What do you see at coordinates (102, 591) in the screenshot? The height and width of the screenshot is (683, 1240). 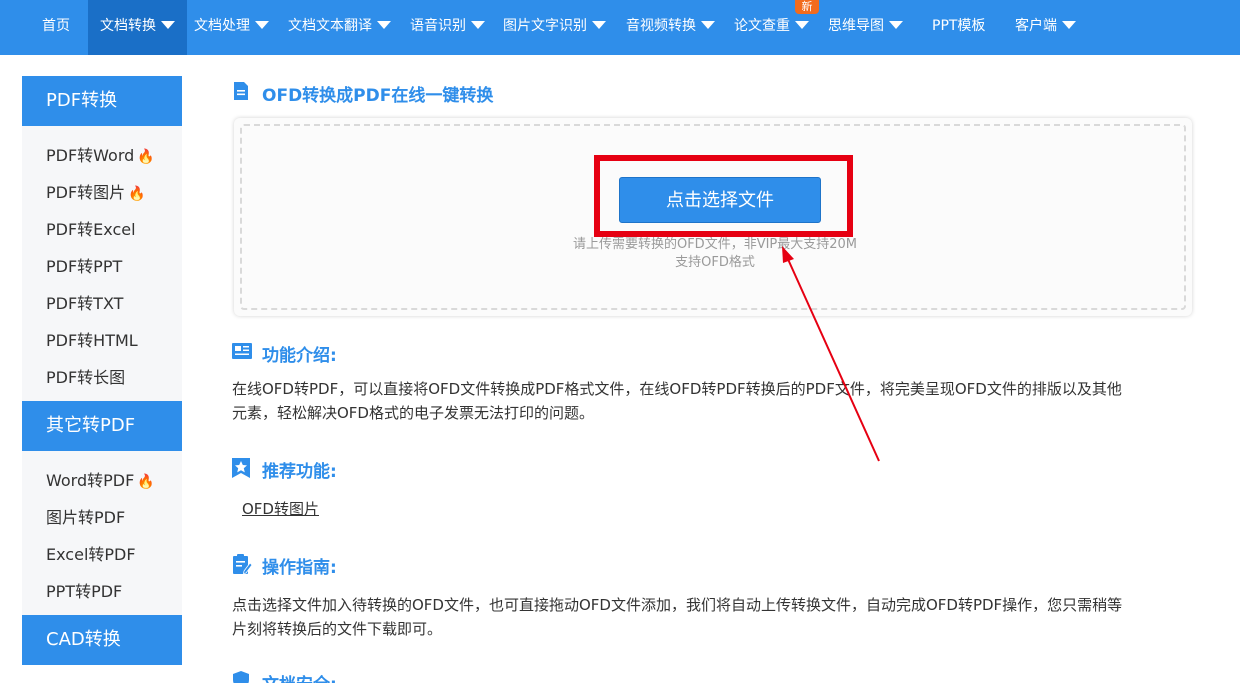 I see `sidebar-item-ppt-to-pdf: PPT转PDF` at bounding box center [102, 591].